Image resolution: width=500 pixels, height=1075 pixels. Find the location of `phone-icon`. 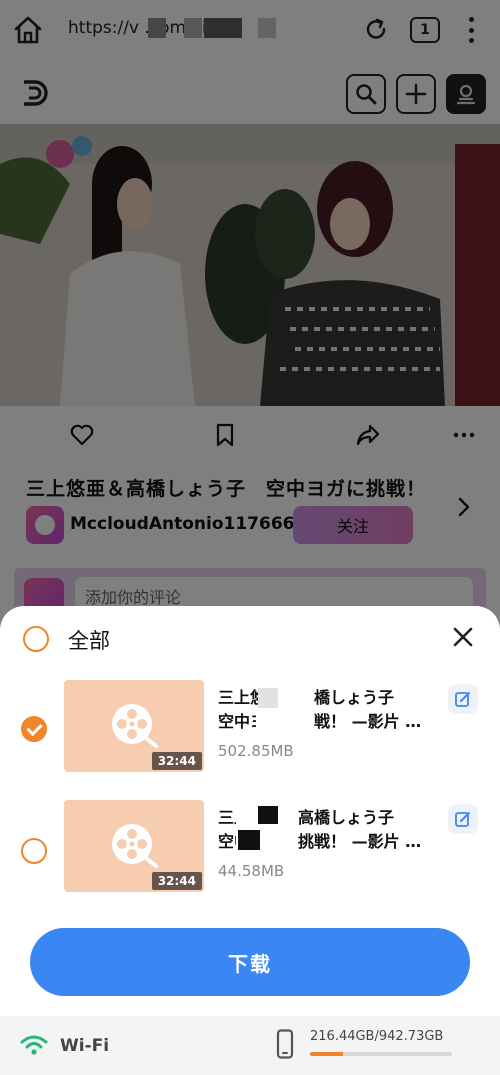

phone-icon is located at coordinates (285, 1044).